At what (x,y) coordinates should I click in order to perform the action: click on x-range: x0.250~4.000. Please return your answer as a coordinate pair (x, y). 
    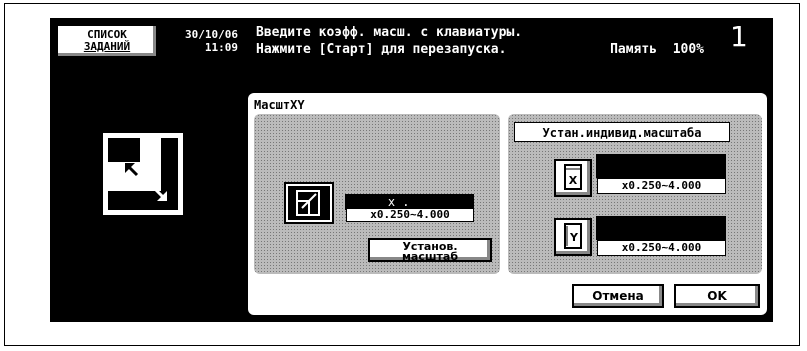
    Looking at the image, I should click on (661, 186).